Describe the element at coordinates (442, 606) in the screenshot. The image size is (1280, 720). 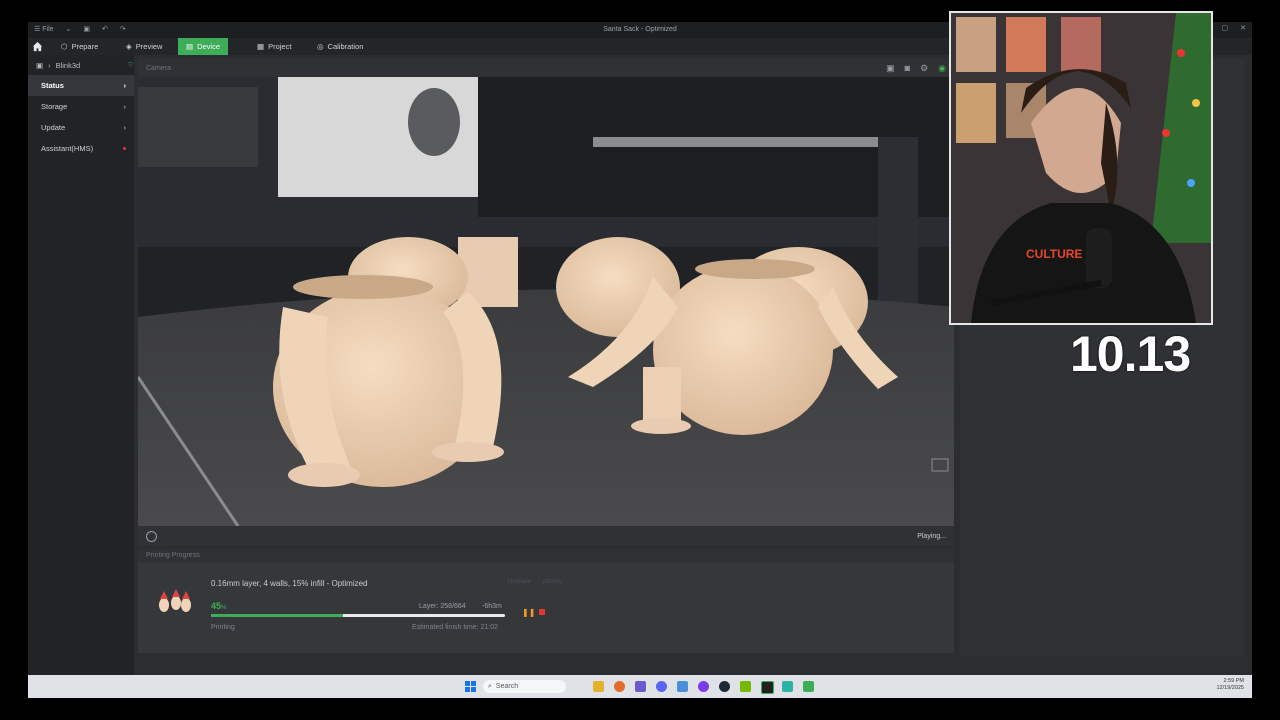
I see `layer-info: Layer: 258/664` at that location.